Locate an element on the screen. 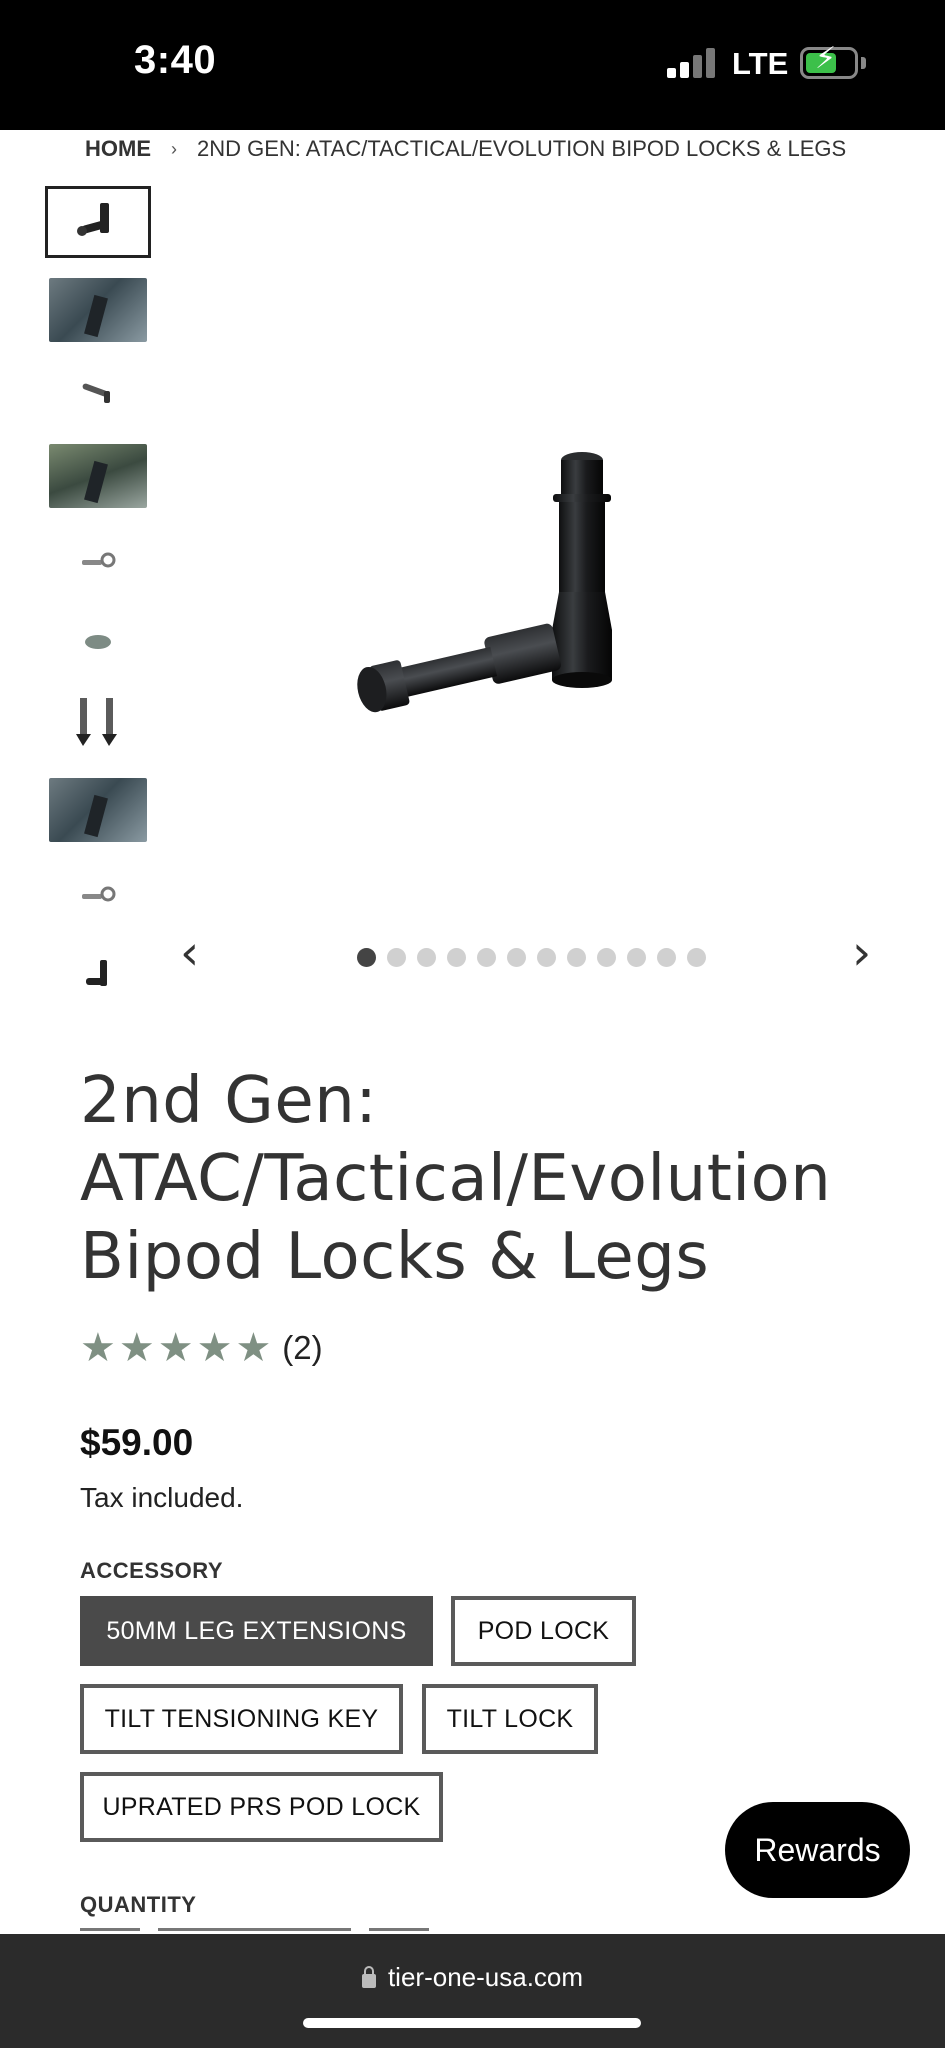 The image size is (945, 2048). tax-note: Tax included. is located at coordinates (162, 1497).